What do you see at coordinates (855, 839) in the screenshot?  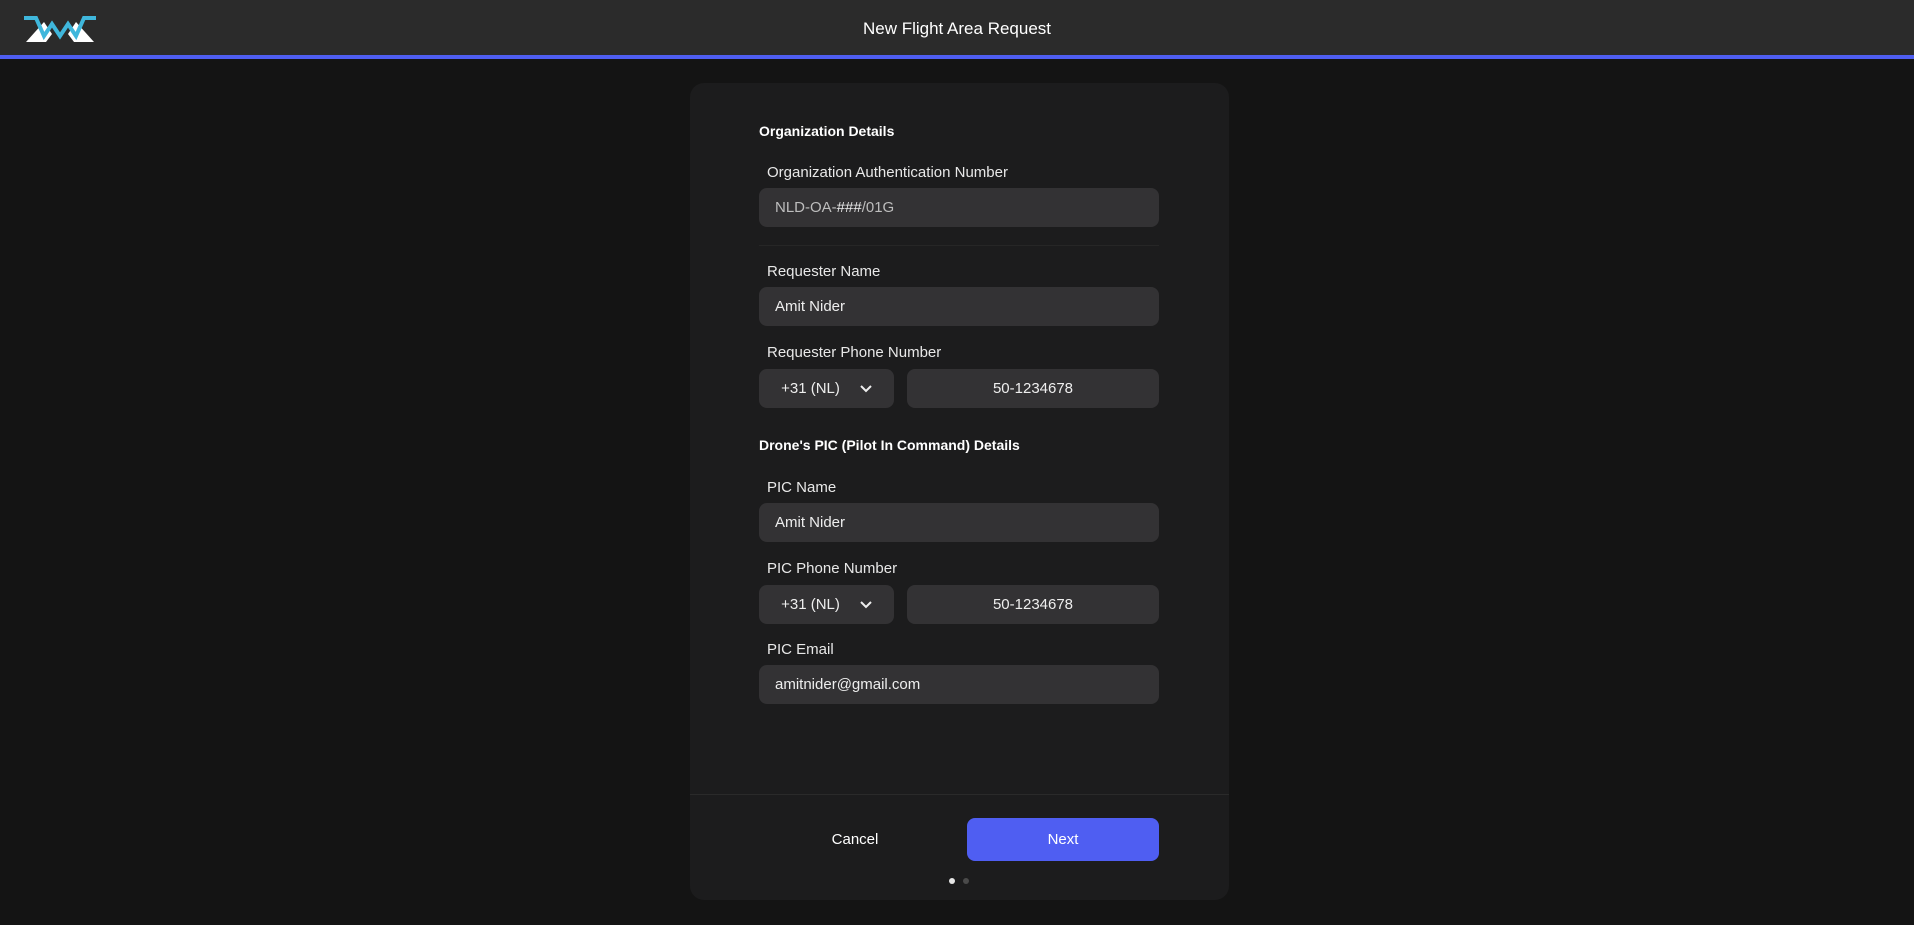 I see `cancel-button: Cancel` at bounding box center [855, 839].